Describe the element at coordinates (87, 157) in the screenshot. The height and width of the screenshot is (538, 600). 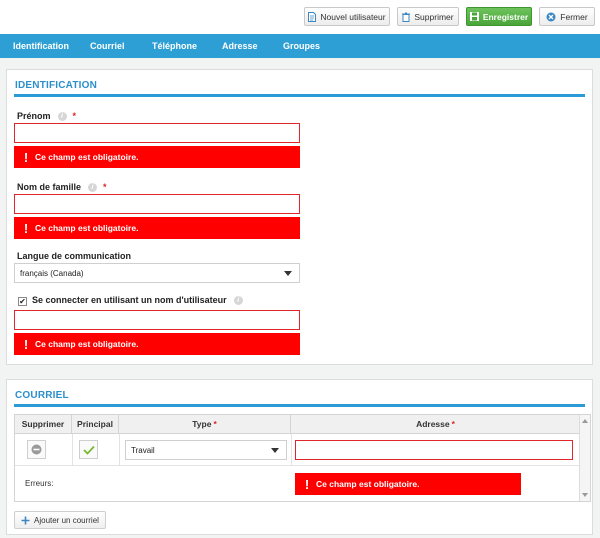
I see `first-name-error-text: Ce champ est obligatoire.` at that location.